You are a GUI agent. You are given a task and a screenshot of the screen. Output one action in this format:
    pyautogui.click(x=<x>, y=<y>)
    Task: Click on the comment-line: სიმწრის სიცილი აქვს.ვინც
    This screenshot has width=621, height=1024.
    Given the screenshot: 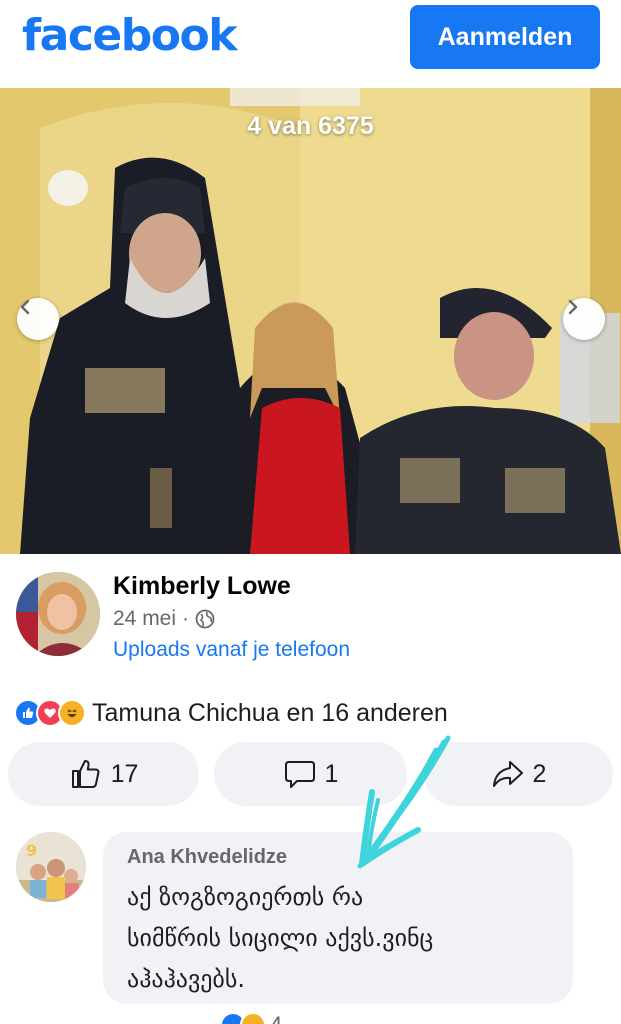 What is the action you would take?
    pyautogui.click(x=280, y=938)
    